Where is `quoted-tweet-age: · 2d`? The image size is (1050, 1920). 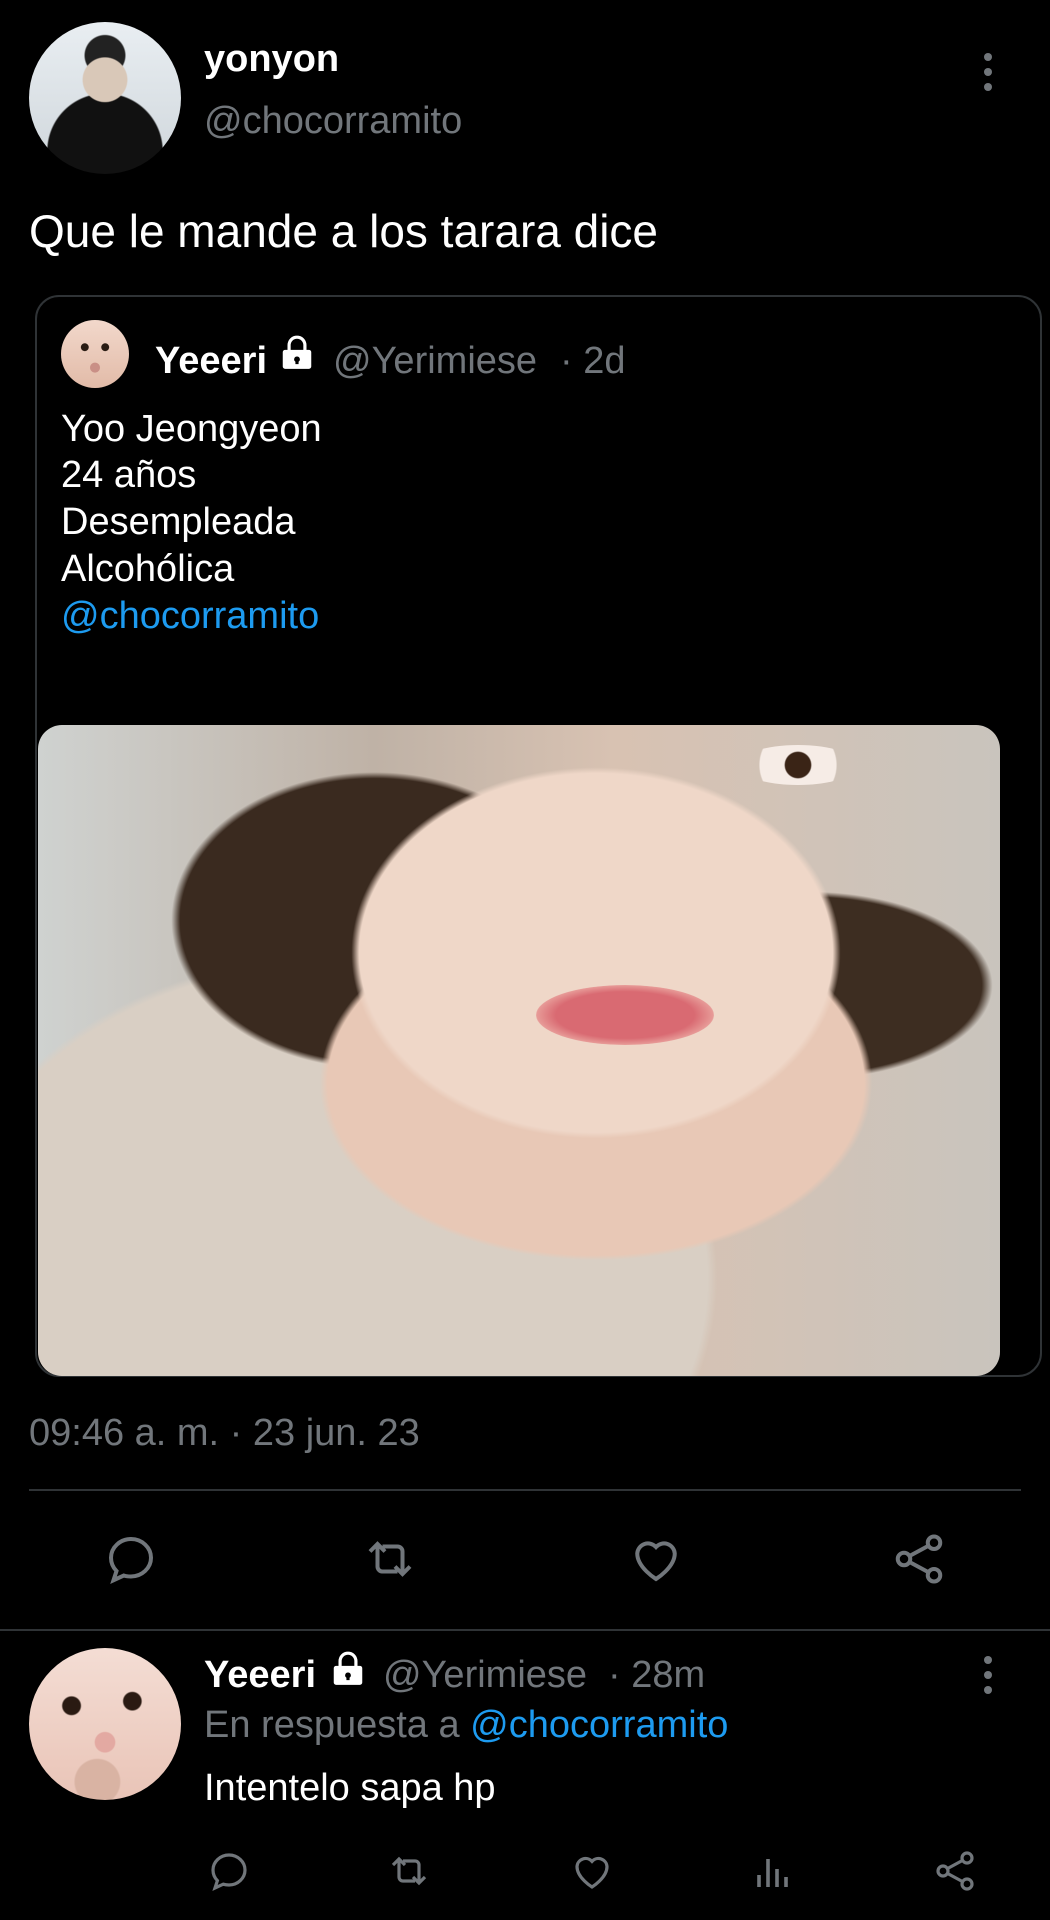 quoted-tweet-age: · 2d is located at coordinates (593, 361).